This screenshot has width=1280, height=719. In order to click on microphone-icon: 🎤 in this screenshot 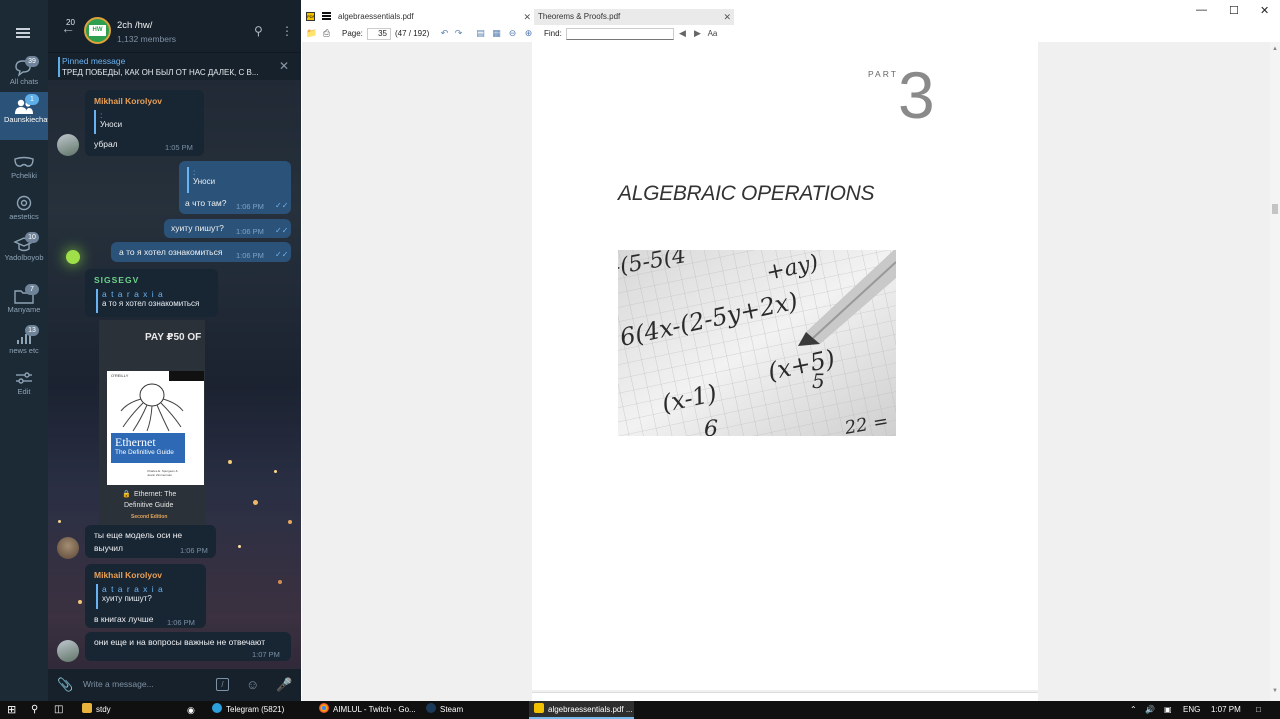, I will do `click(284, 685)`.